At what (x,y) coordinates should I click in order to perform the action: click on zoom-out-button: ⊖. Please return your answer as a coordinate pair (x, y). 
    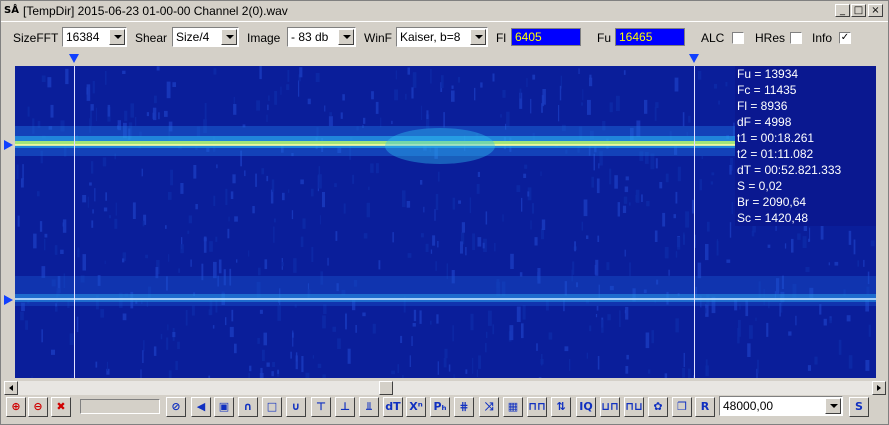
    Looking at the image, I should click on (38, 407).